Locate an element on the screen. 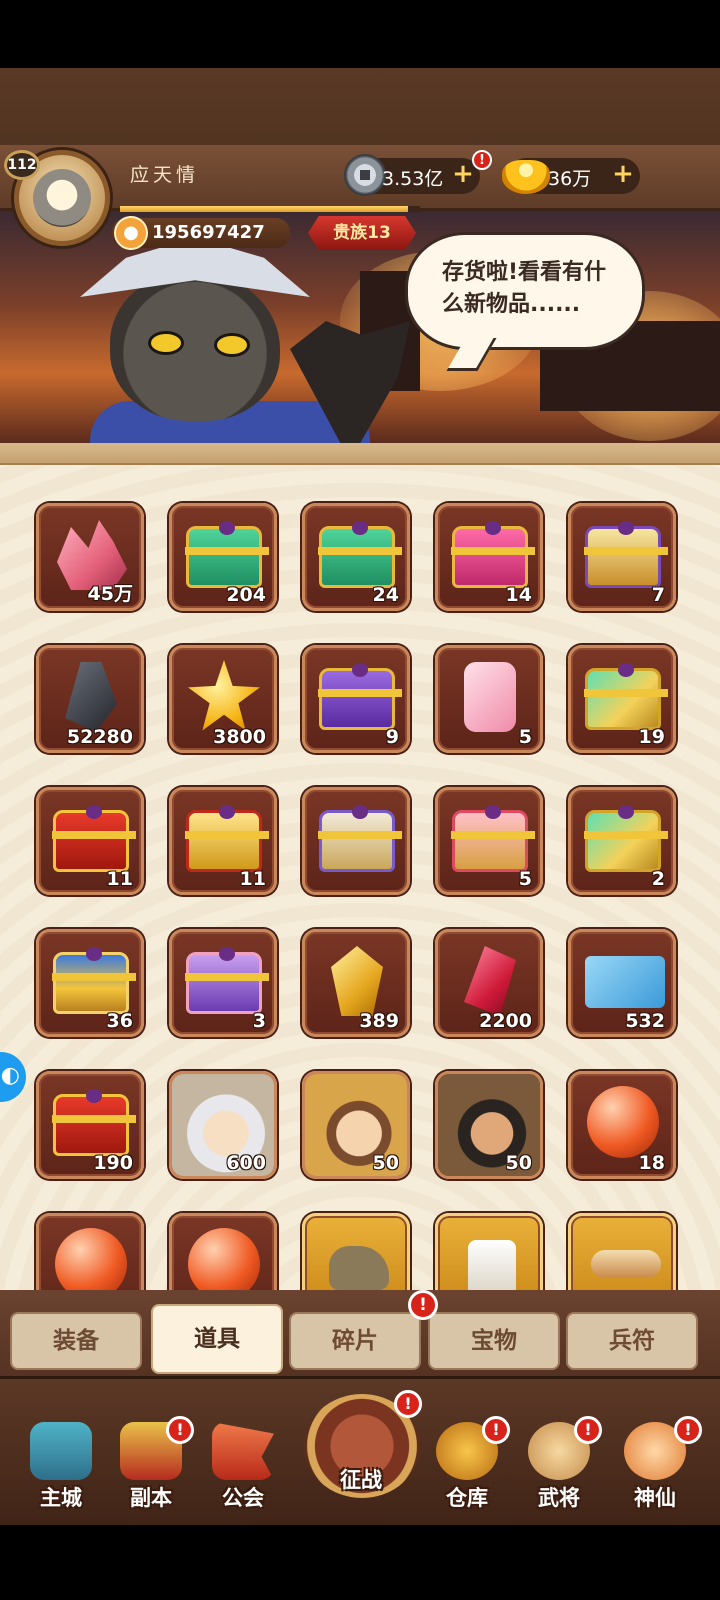  winged-helm-chest-icon is located at coordinates (626, 554).